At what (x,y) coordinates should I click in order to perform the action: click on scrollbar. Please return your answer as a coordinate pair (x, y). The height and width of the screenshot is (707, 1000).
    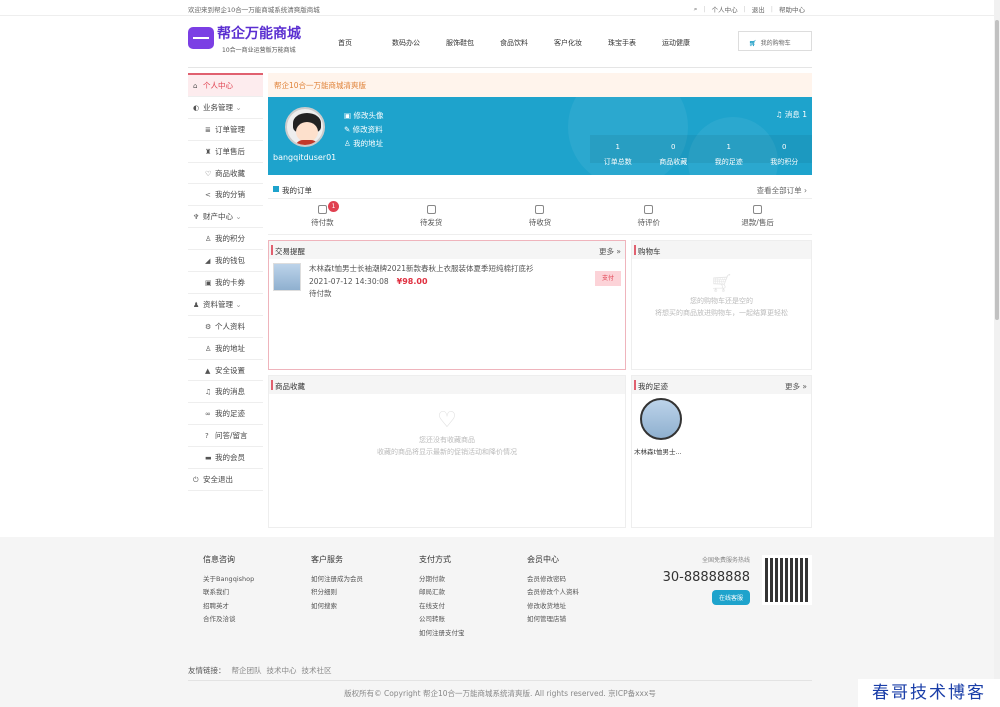
    Looking at the image, I should click on (997, 353).